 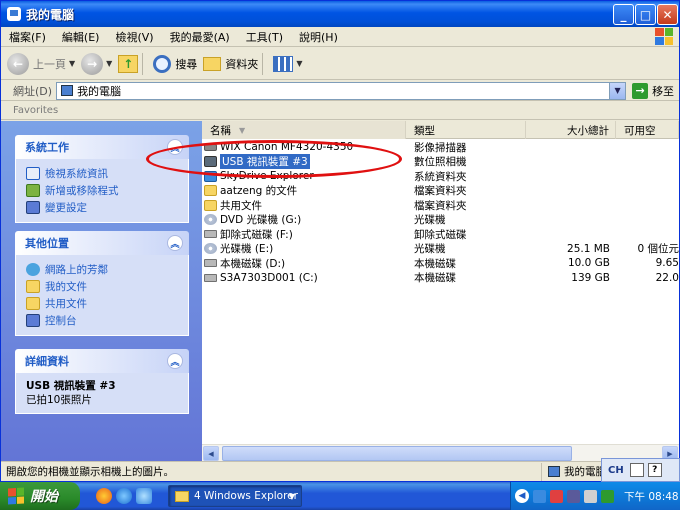 What do you see at coordinates (651, 496) in the screenshot?
I see `clock: 下午 08:48` at bounding box center [651, 496].